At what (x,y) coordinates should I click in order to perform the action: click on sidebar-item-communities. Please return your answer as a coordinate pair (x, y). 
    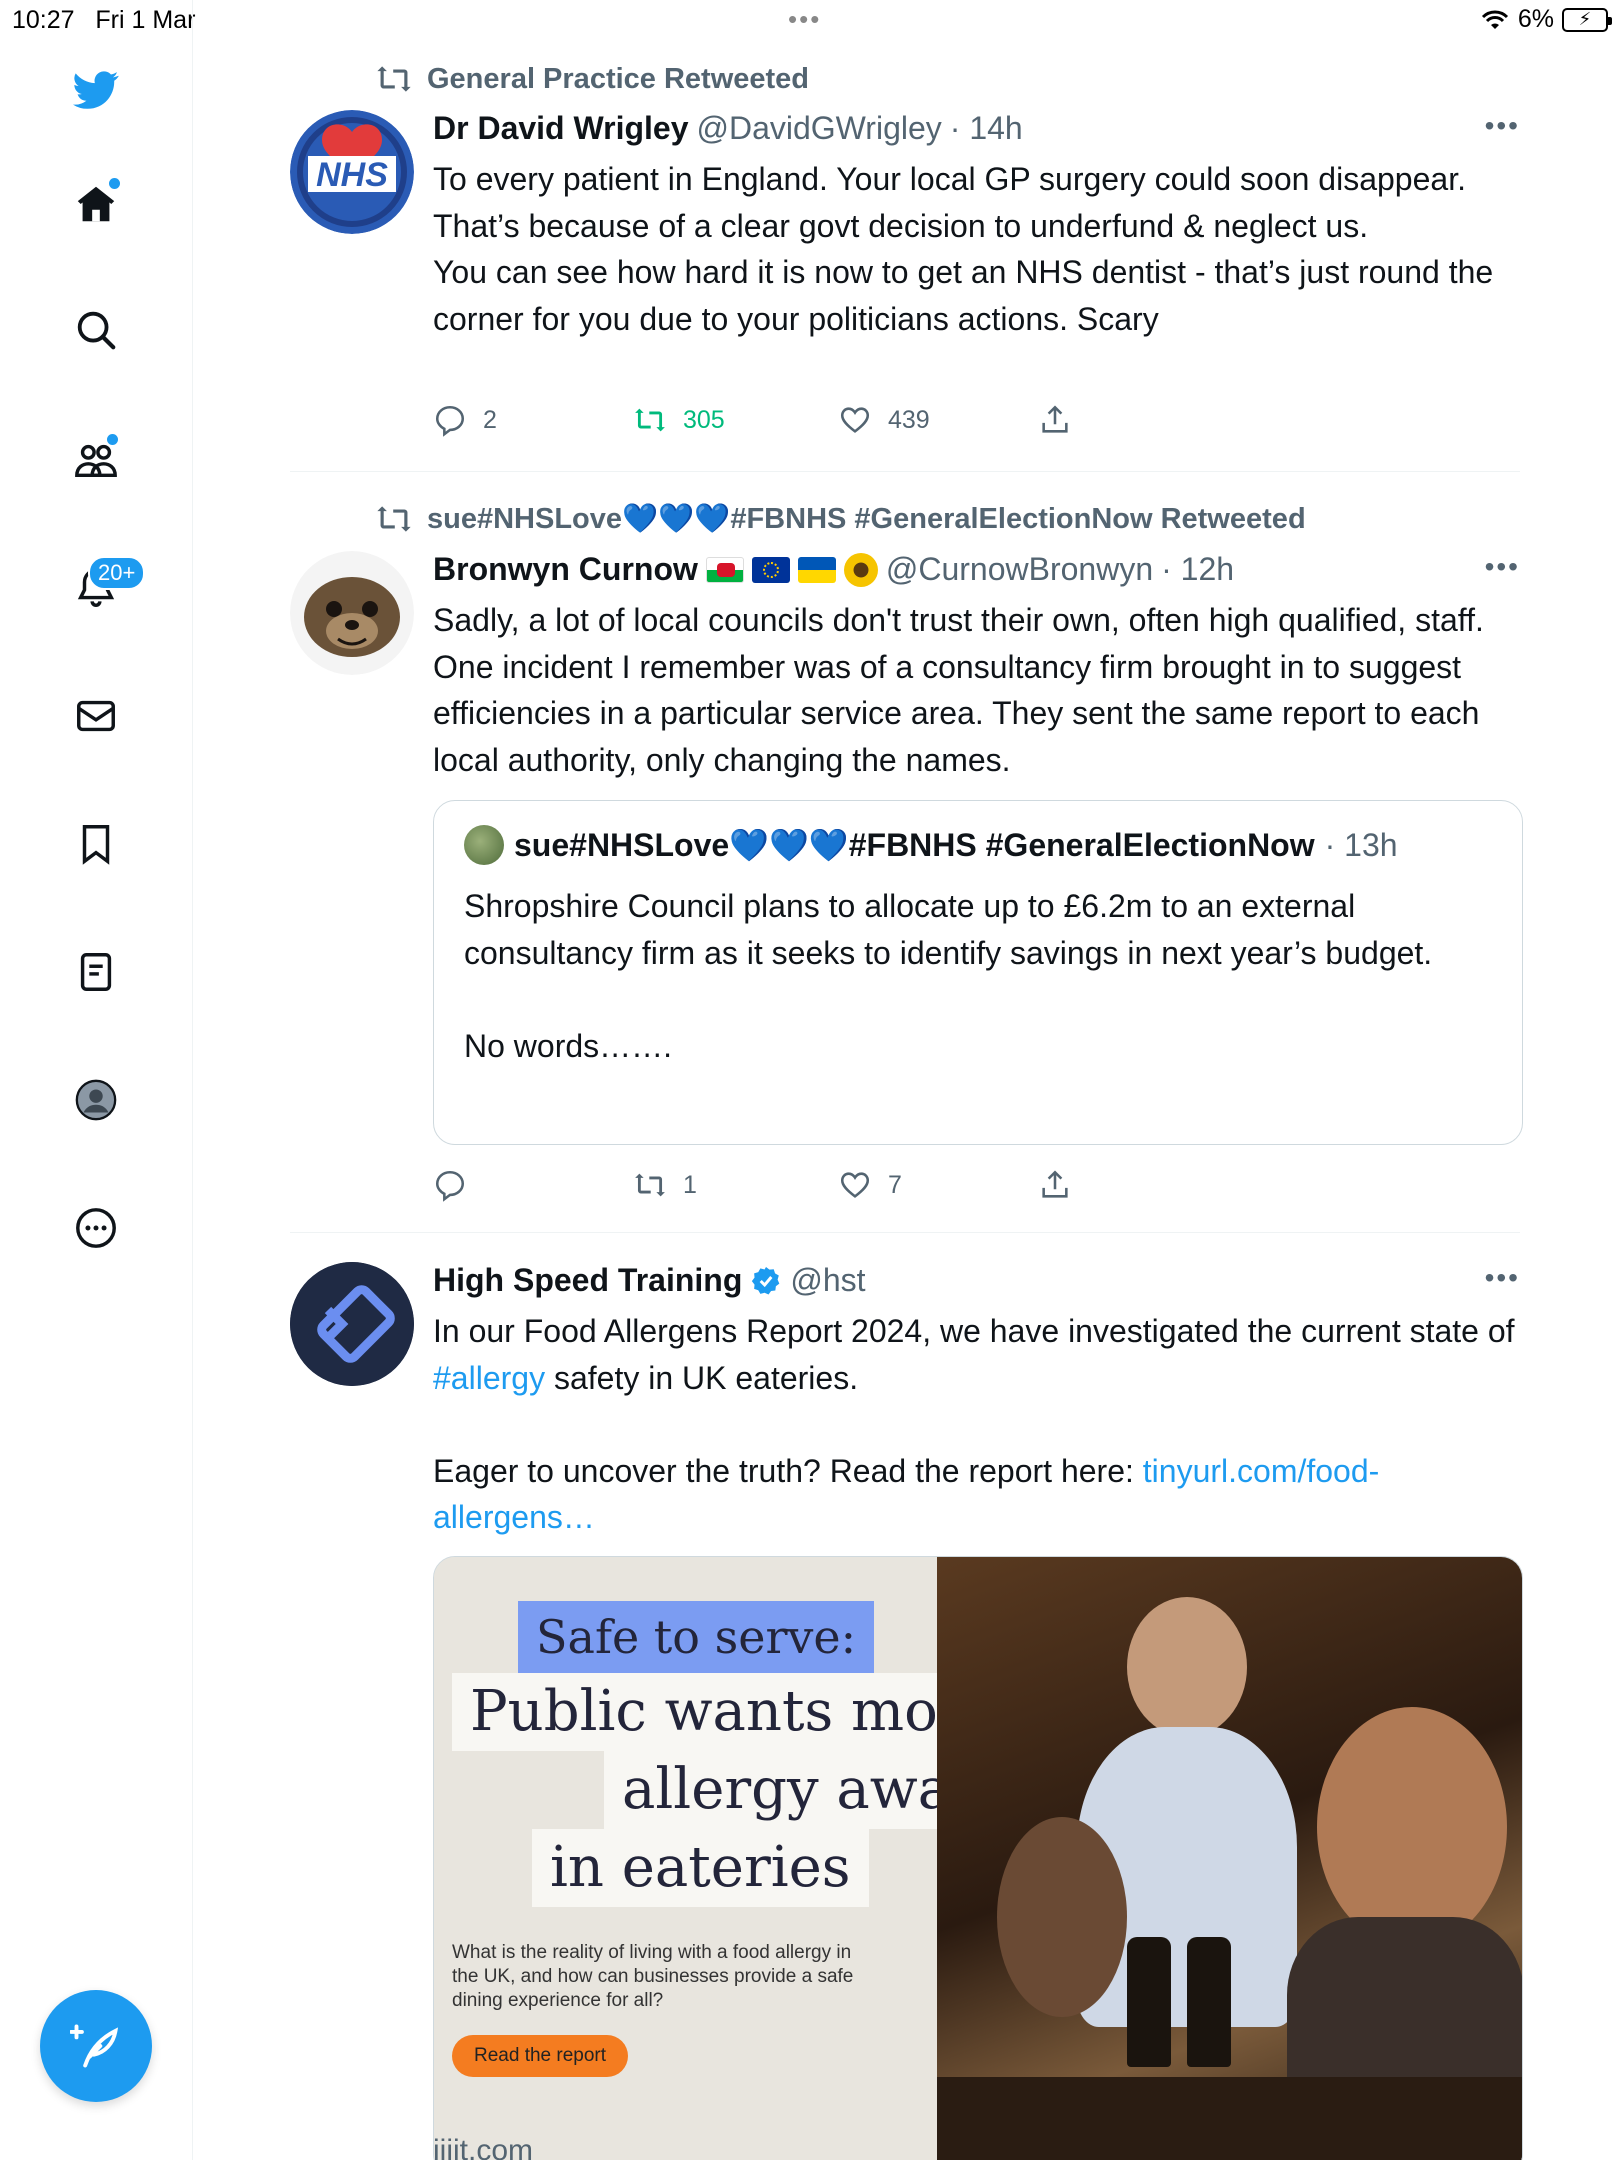
    Looking at the image, I should click on (96, 460).